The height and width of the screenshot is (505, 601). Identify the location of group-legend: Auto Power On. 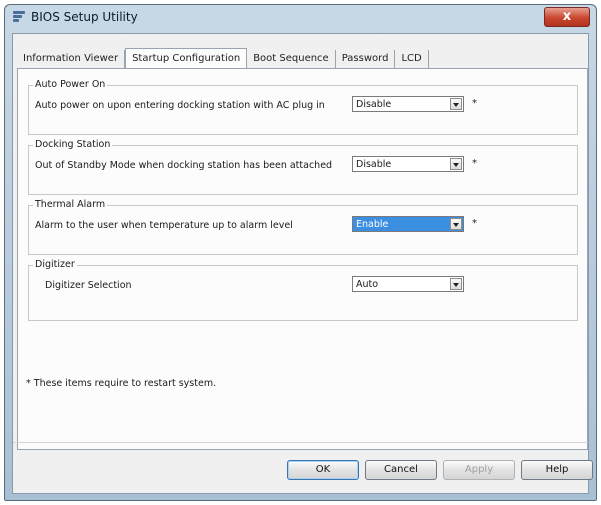
(70, 85).